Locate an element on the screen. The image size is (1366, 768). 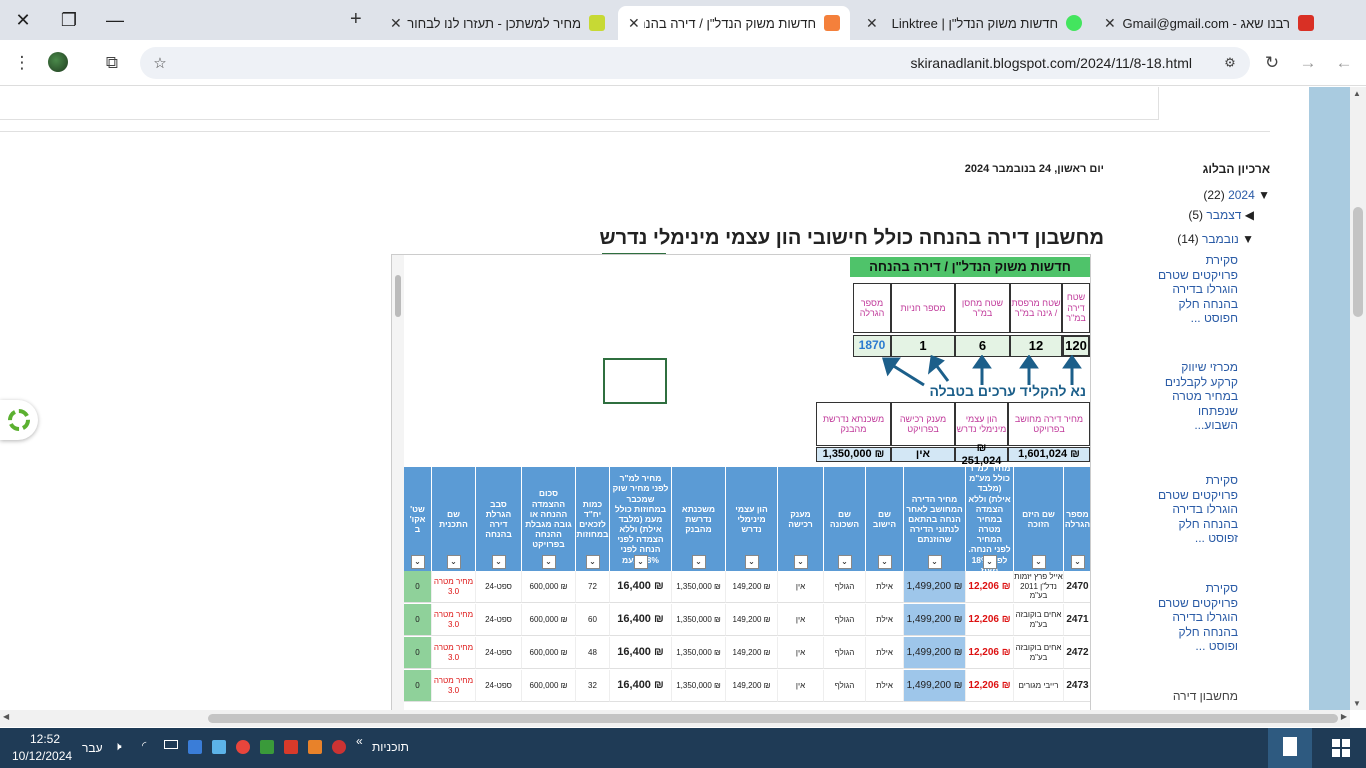
horizontal-scrollbar: ◀ ▶ is located at coordinates (675, 718).